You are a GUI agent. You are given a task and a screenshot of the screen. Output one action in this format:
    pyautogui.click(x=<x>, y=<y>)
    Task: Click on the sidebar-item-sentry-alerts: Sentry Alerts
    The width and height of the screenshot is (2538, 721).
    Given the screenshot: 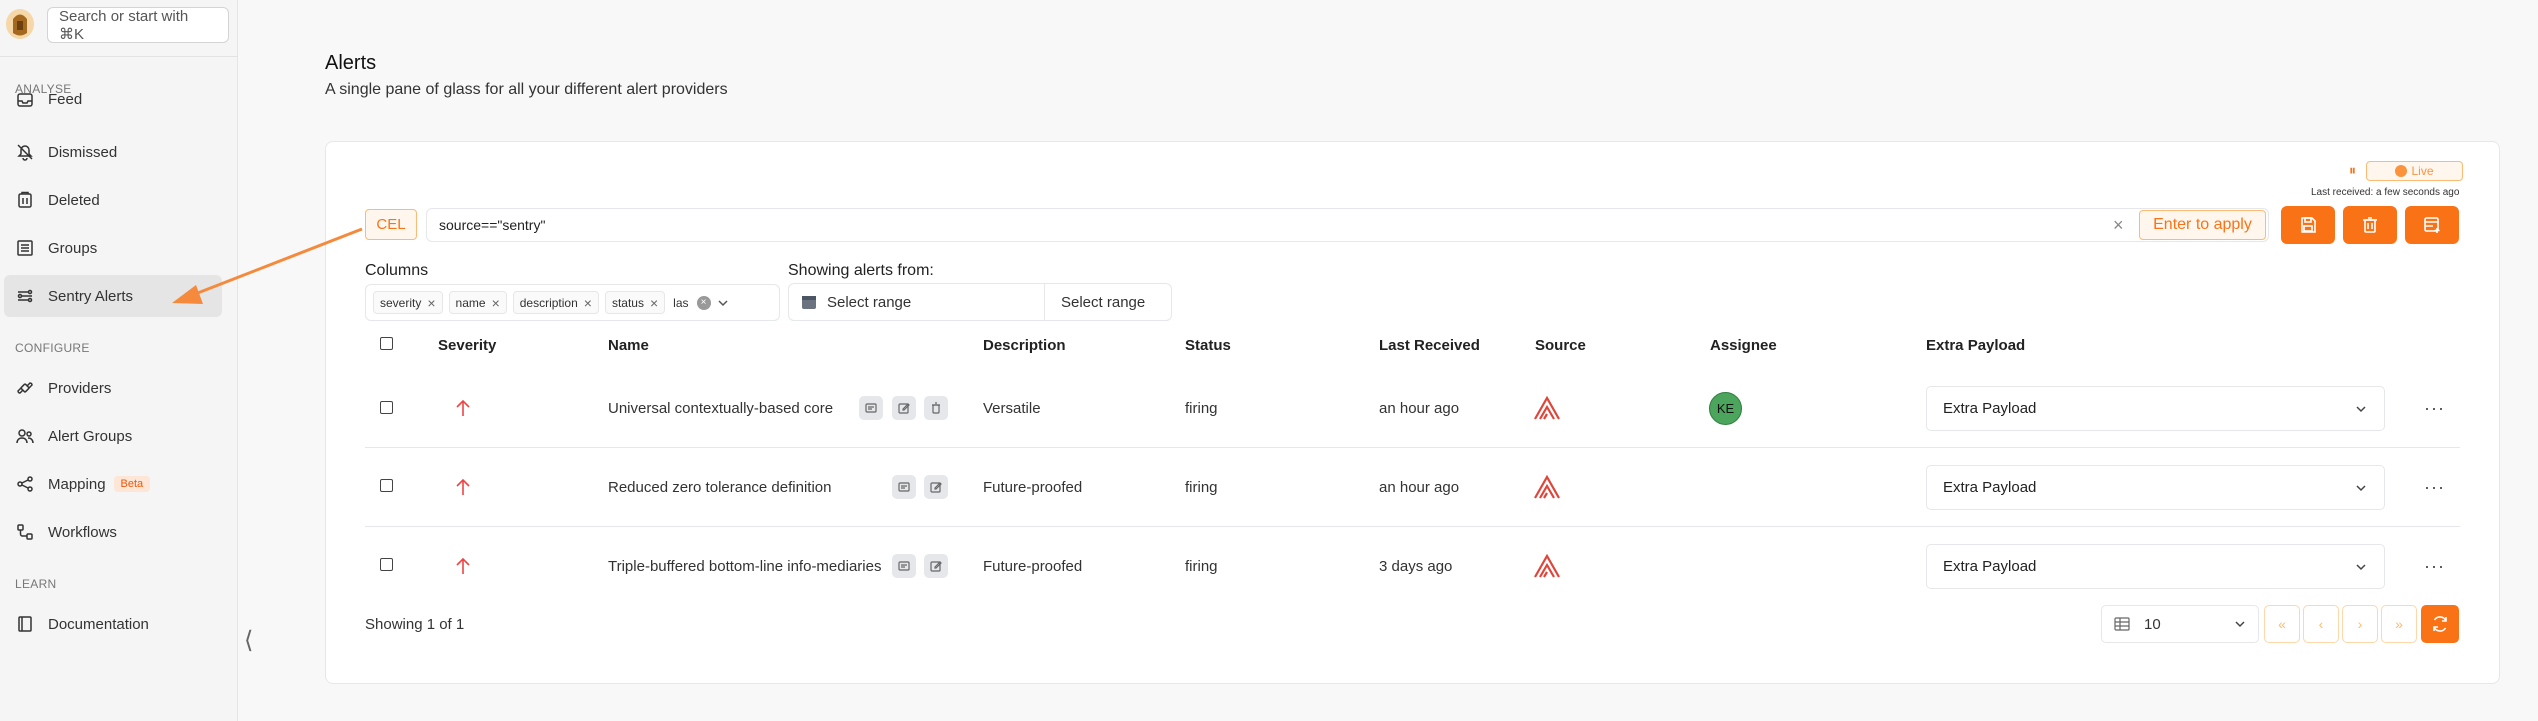 What is the action you would take?
    pyautogui.click(x=113, y=296)
    